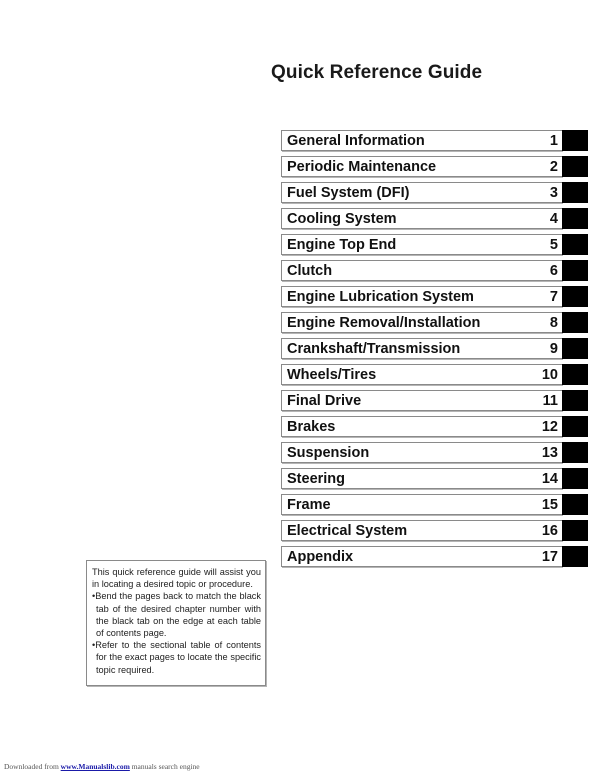 The height and width of the screenshot is (776, 600). What do you see at coordinates (421, 530) in the screenshot?
I see `toc-entry-box: Electrical System 16` at bounding box center [421, 530].